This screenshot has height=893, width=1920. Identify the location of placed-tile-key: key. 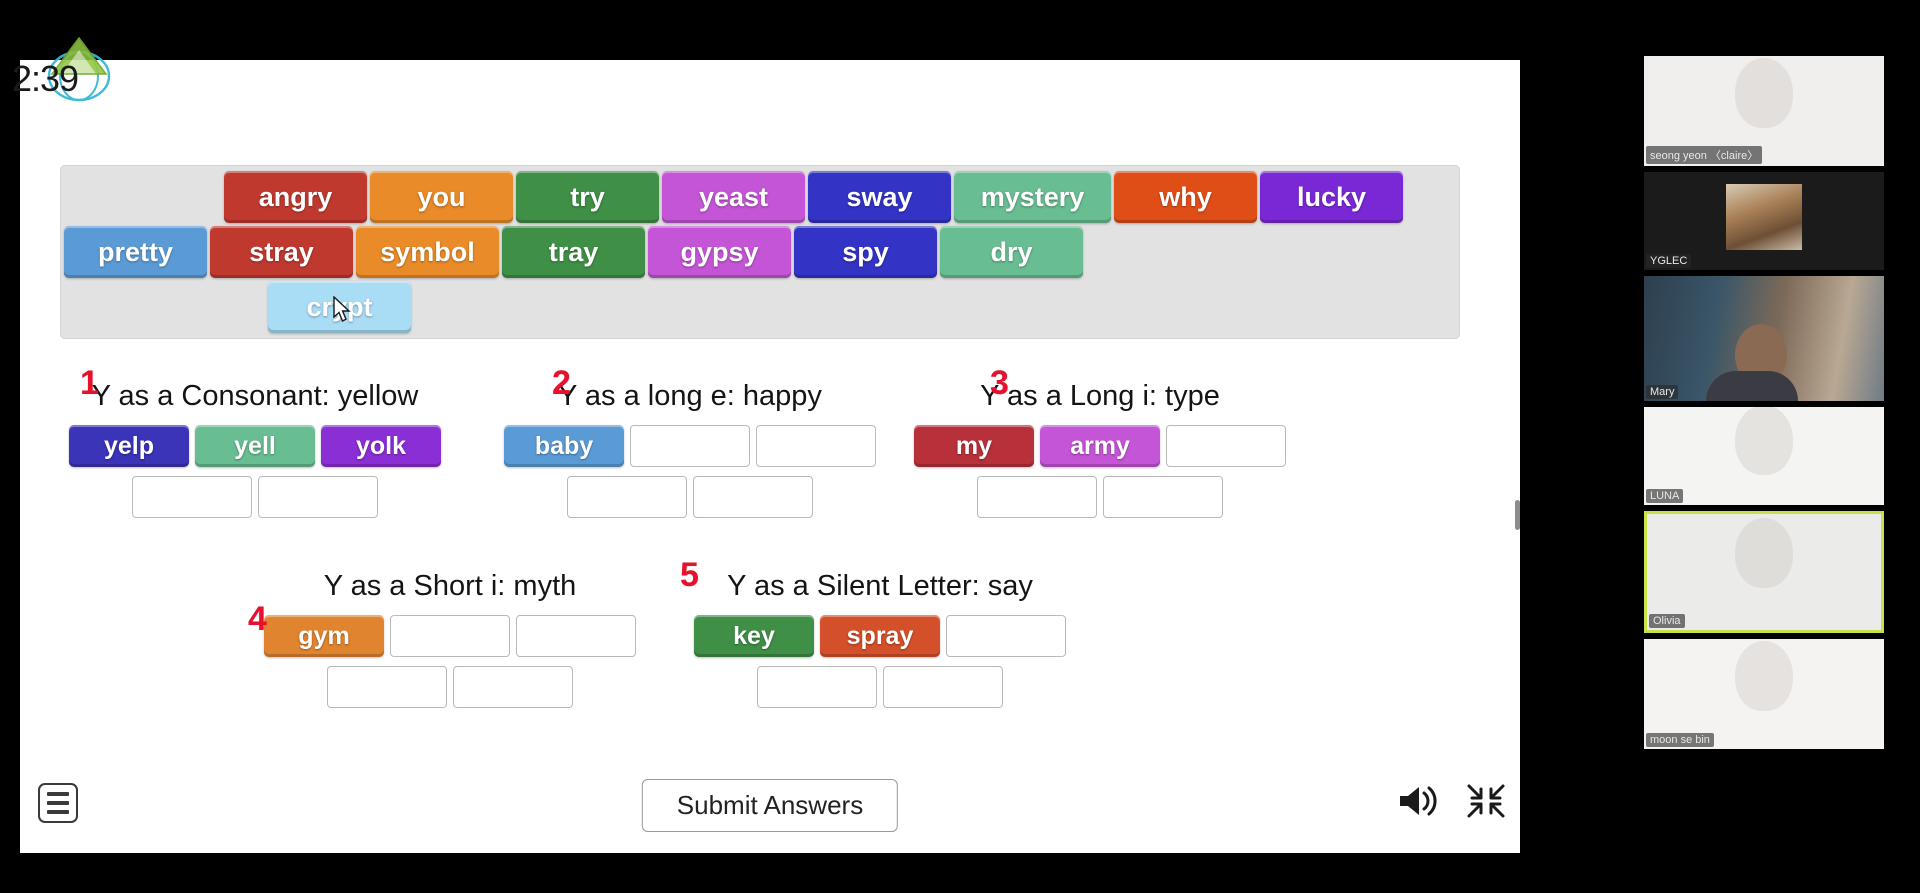
(754, 636).